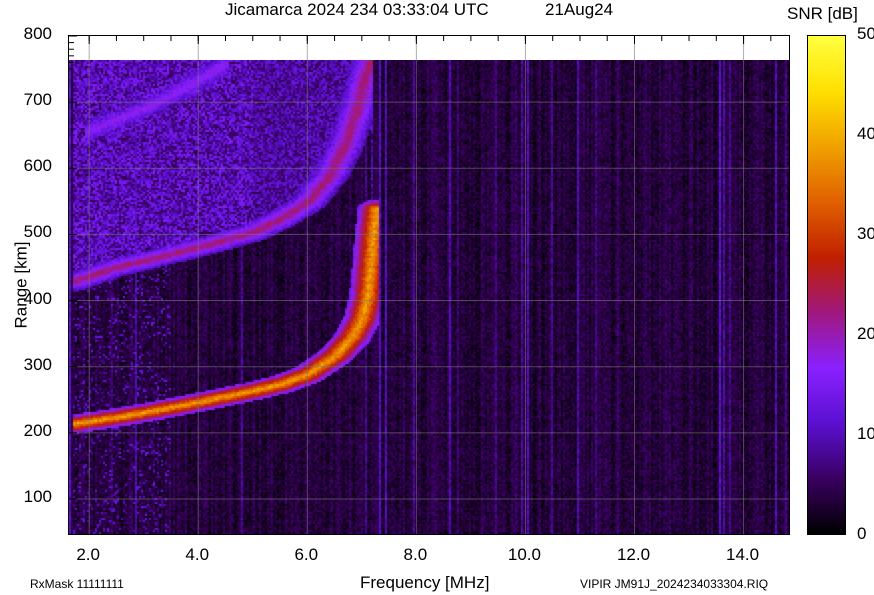  What do you see at coordinates (674, 584) in the screenshot?
I see `file-name-label: VIPIR JM91J_2024234033304.RIQ` at bounding box center [674, 584].